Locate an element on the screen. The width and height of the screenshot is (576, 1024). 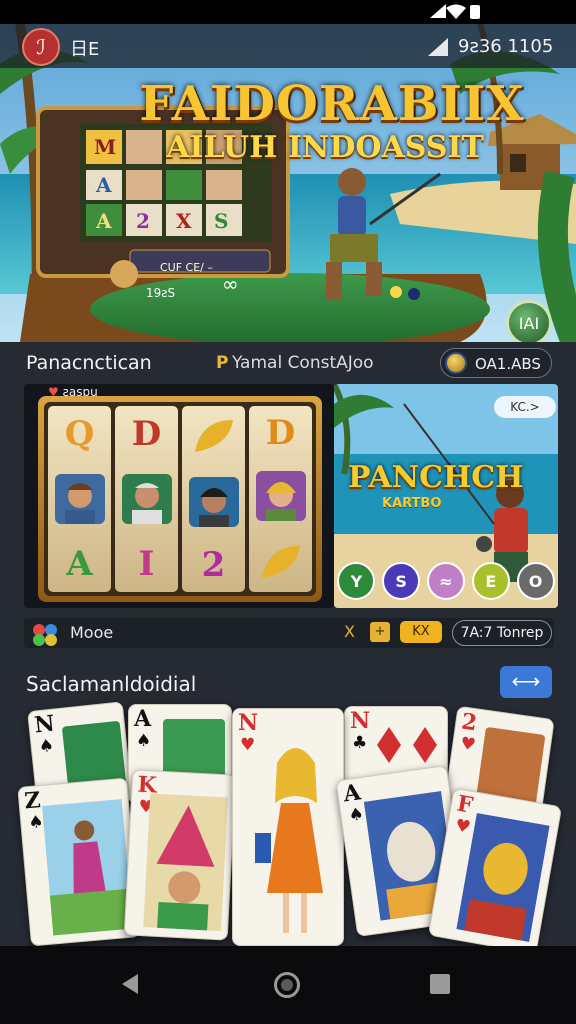
hero-title: FAIDORABIIX is located at coordinates (332, 104).